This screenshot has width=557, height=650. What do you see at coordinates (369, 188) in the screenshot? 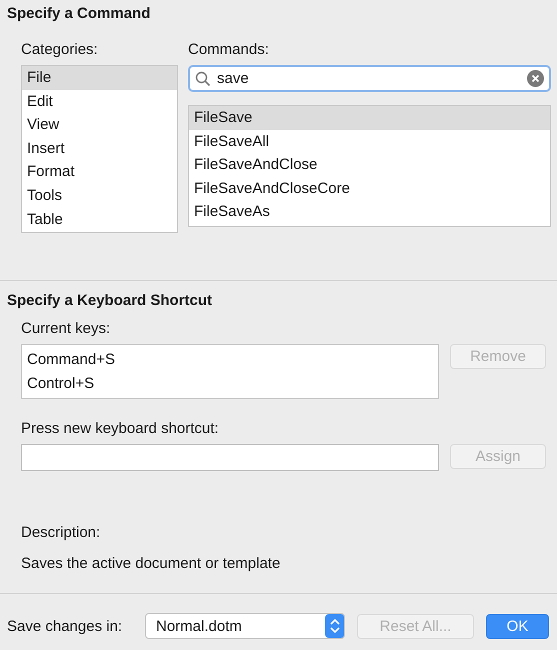
I see `command-item: FileSaveAndCloseCore` at bounding box center [369, 188].